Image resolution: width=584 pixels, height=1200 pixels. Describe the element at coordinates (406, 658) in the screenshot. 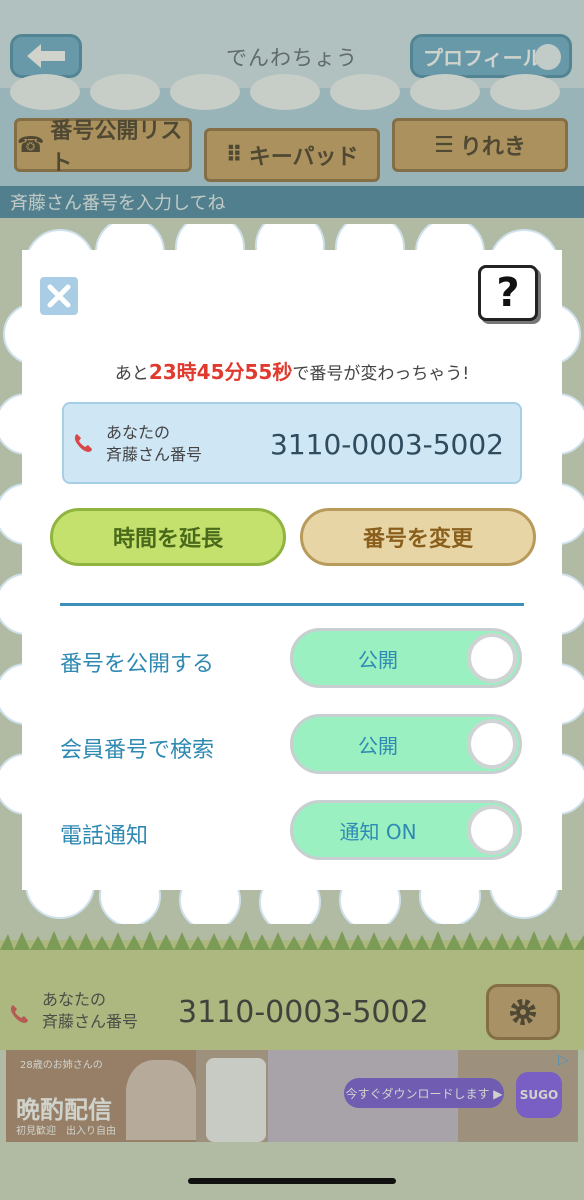

I see `toggle-publish-number: 公開` at that location.